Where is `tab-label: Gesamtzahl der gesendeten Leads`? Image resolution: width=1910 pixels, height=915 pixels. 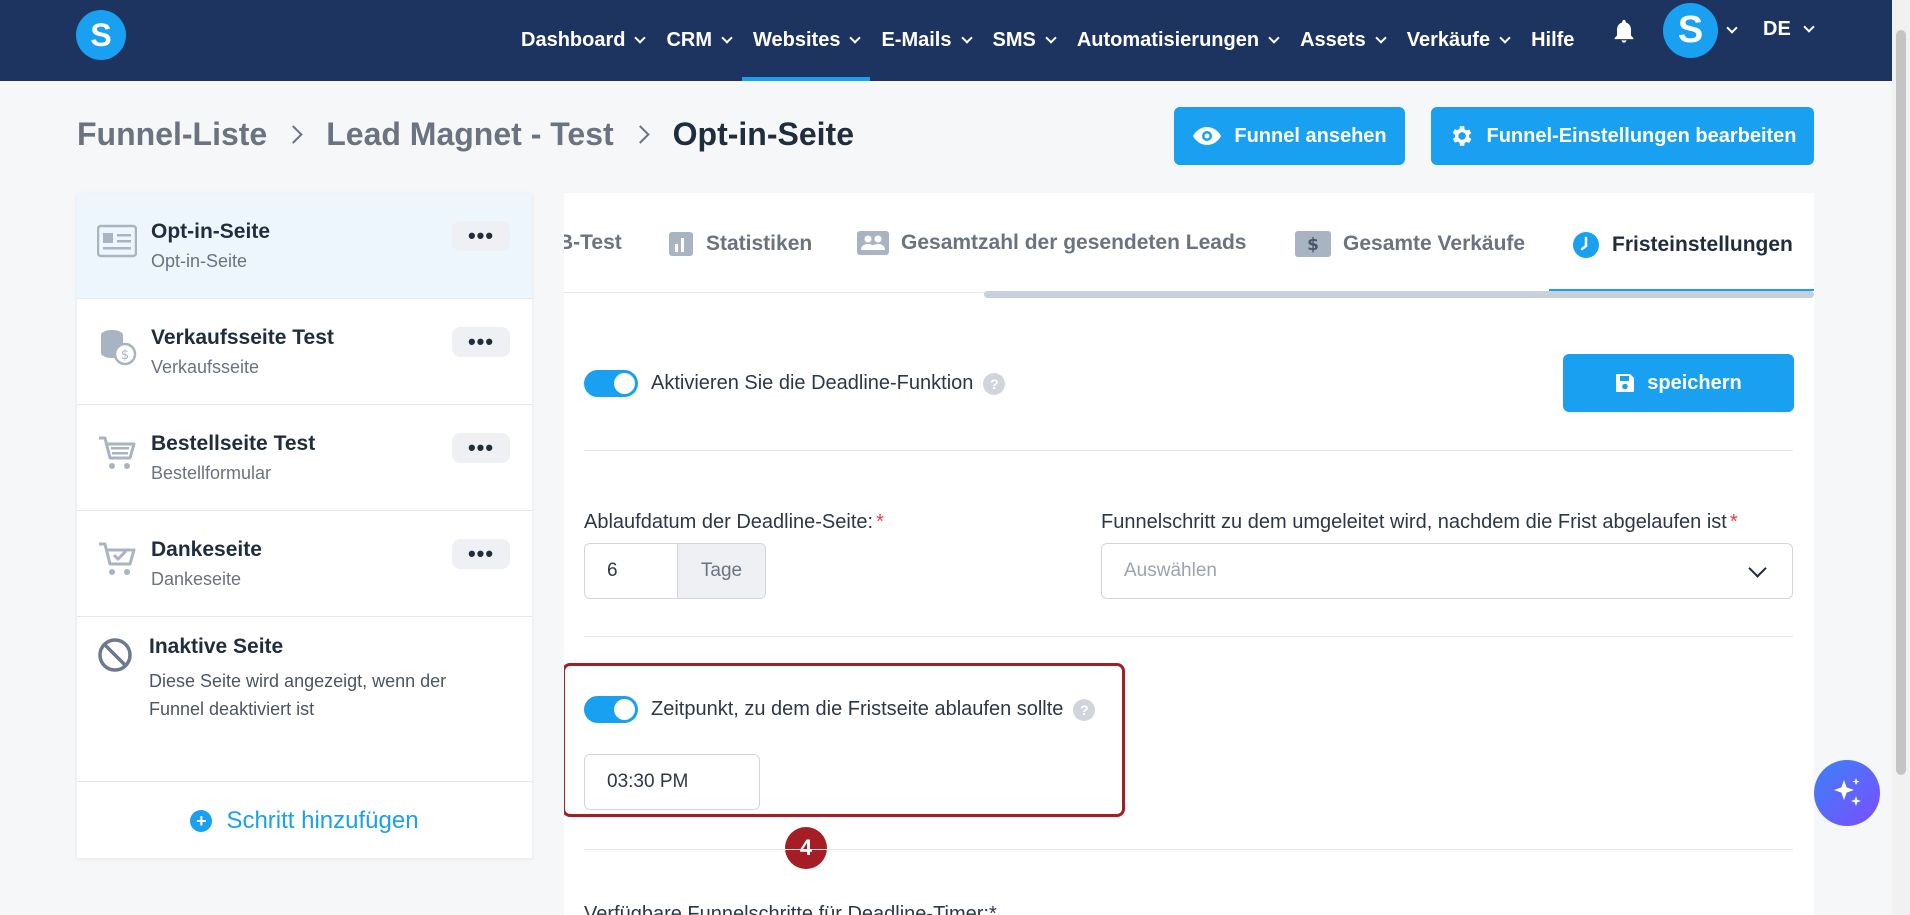
tab-label: Gesamtzahl der gesendeten Leads is located at coordinates (1074, 242).